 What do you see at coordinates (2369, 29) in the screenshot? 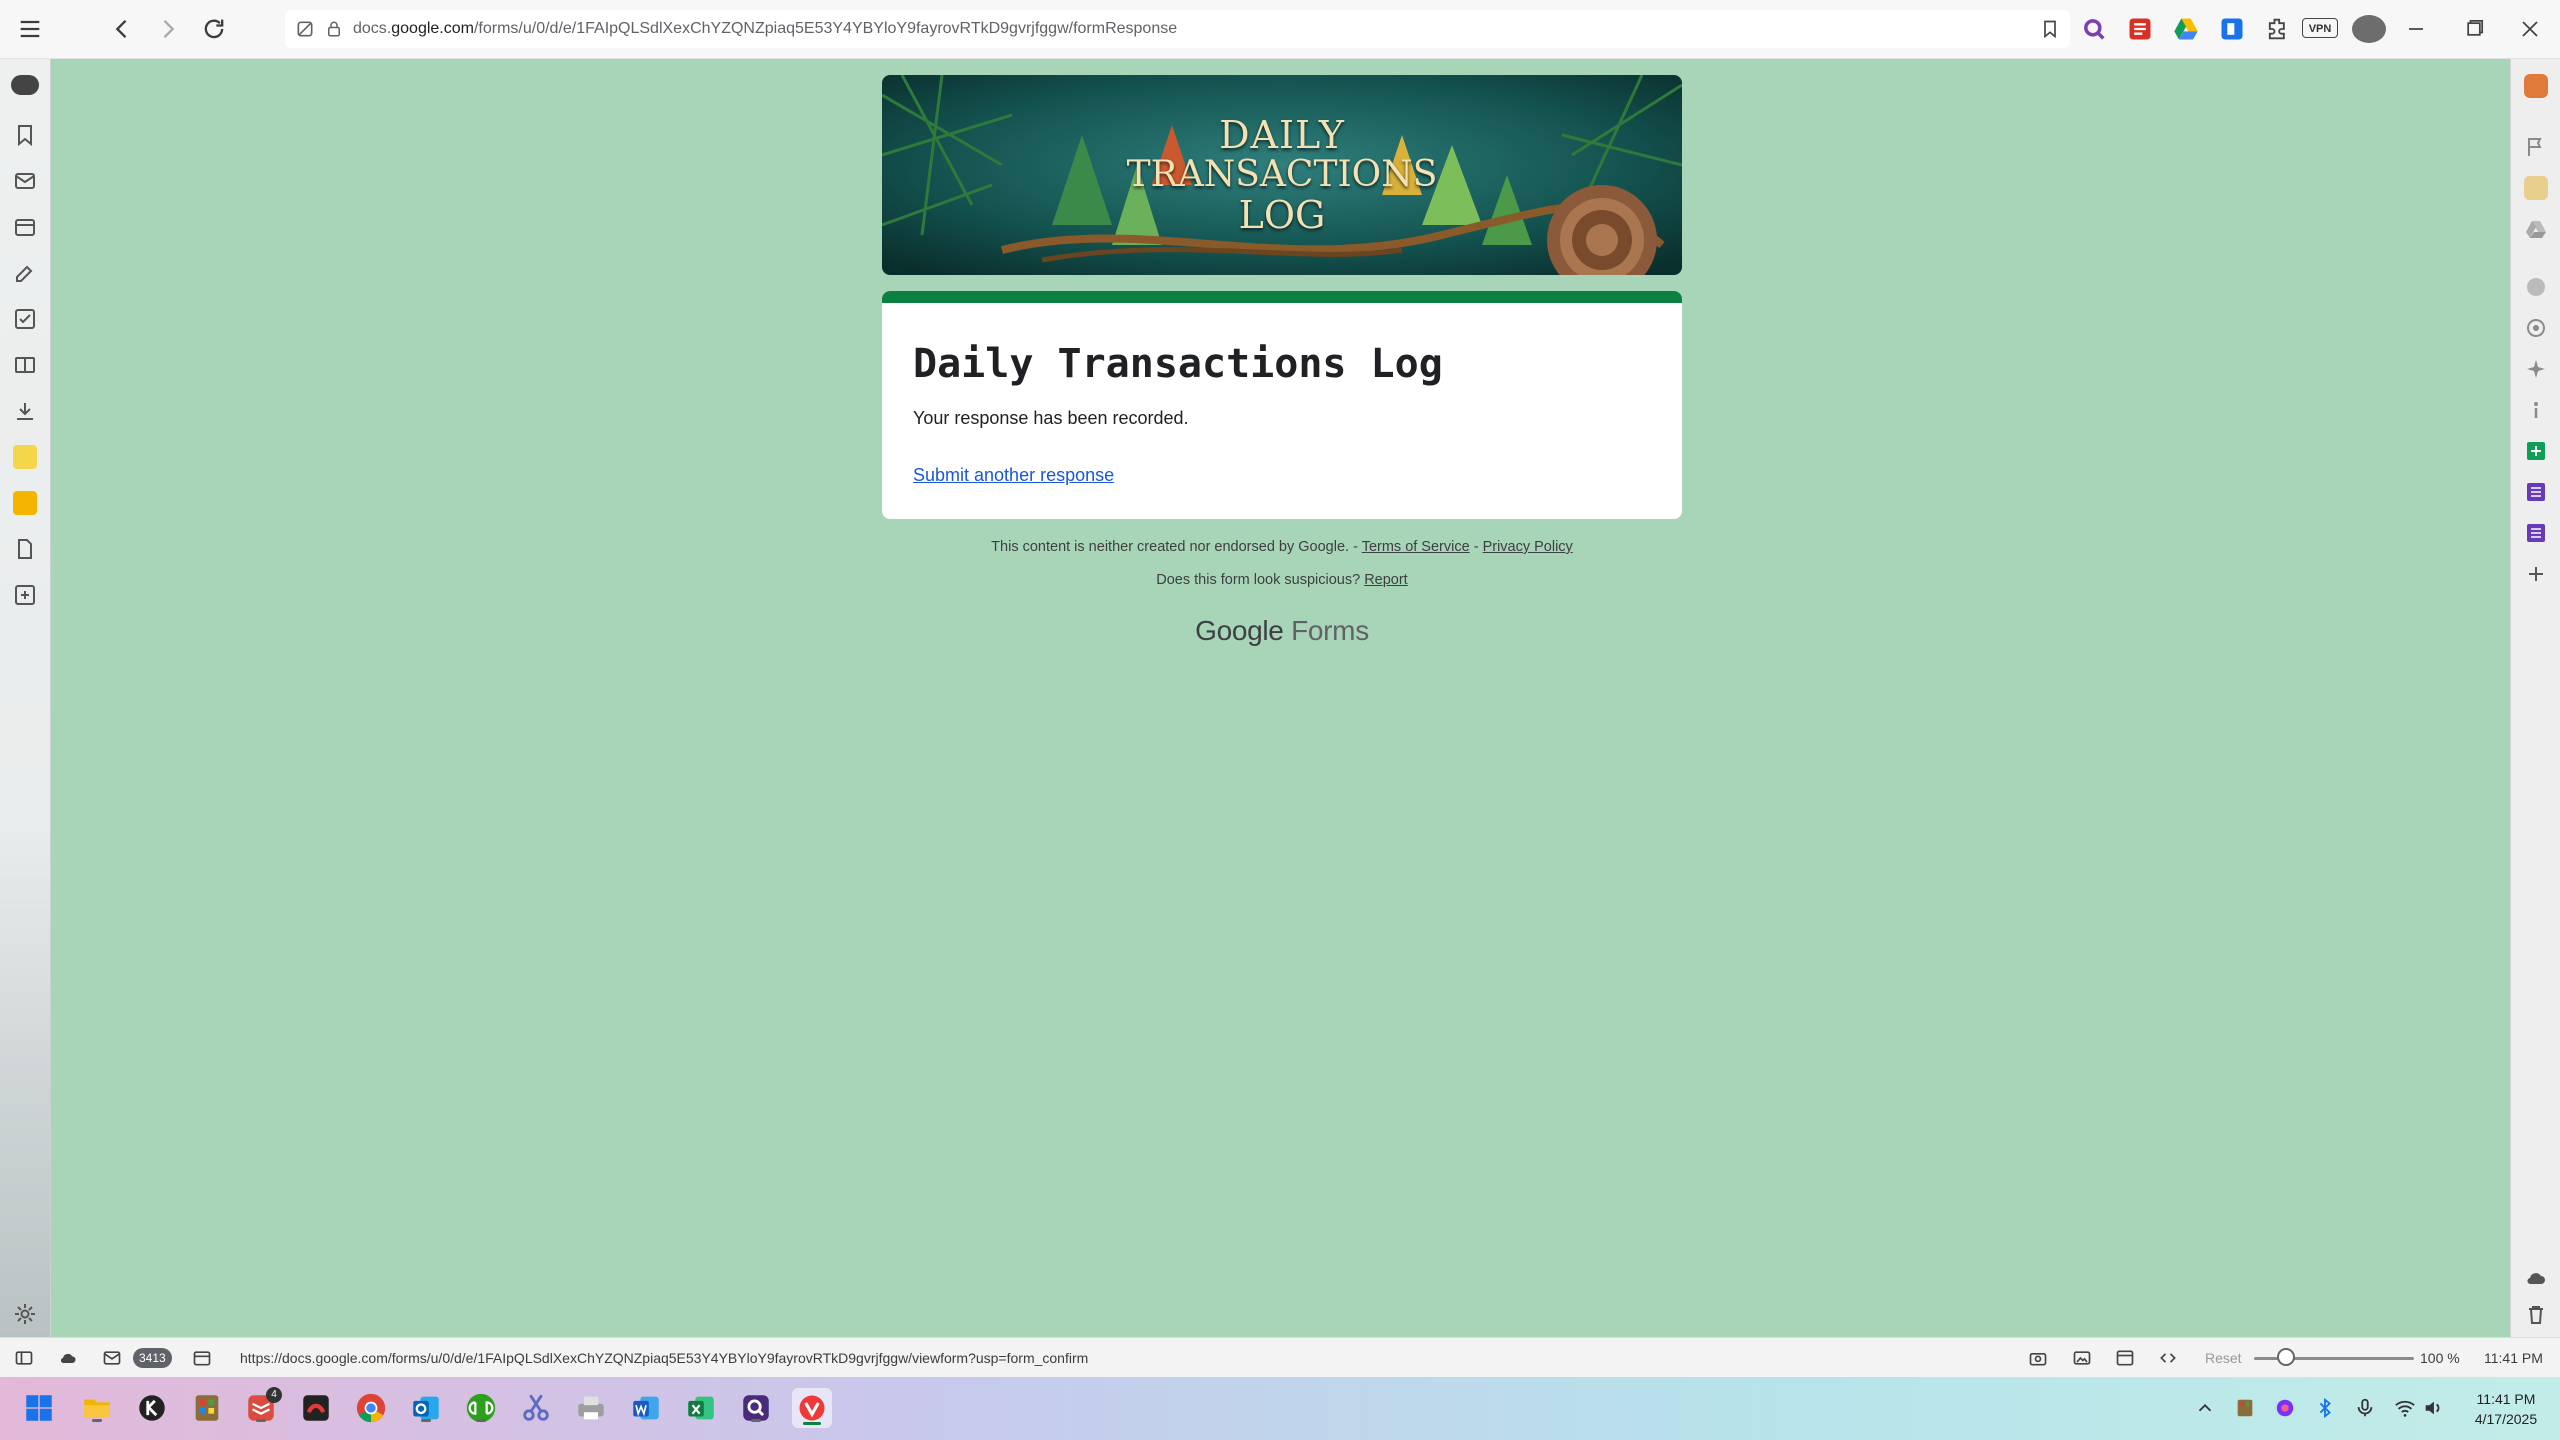
I see `profile-avatar` at bounding box center [2369, 29].